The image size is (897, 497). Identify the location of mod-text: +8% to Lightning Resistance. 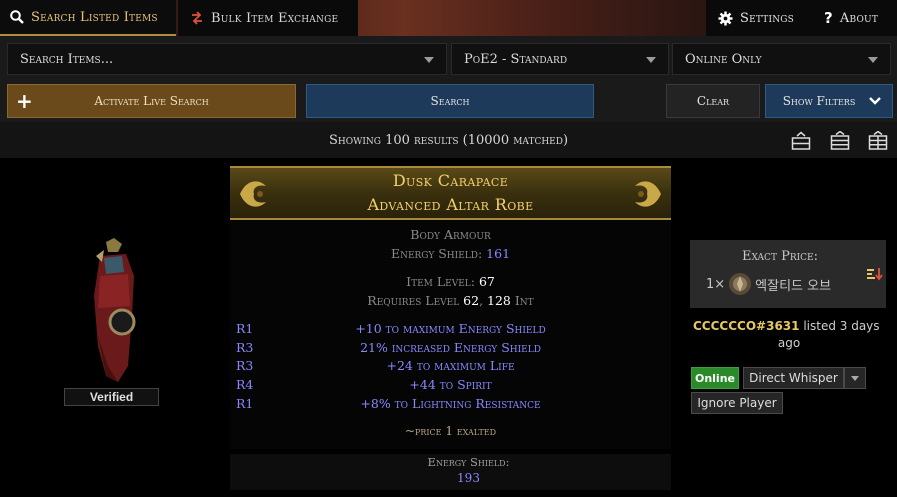
(450, 403).